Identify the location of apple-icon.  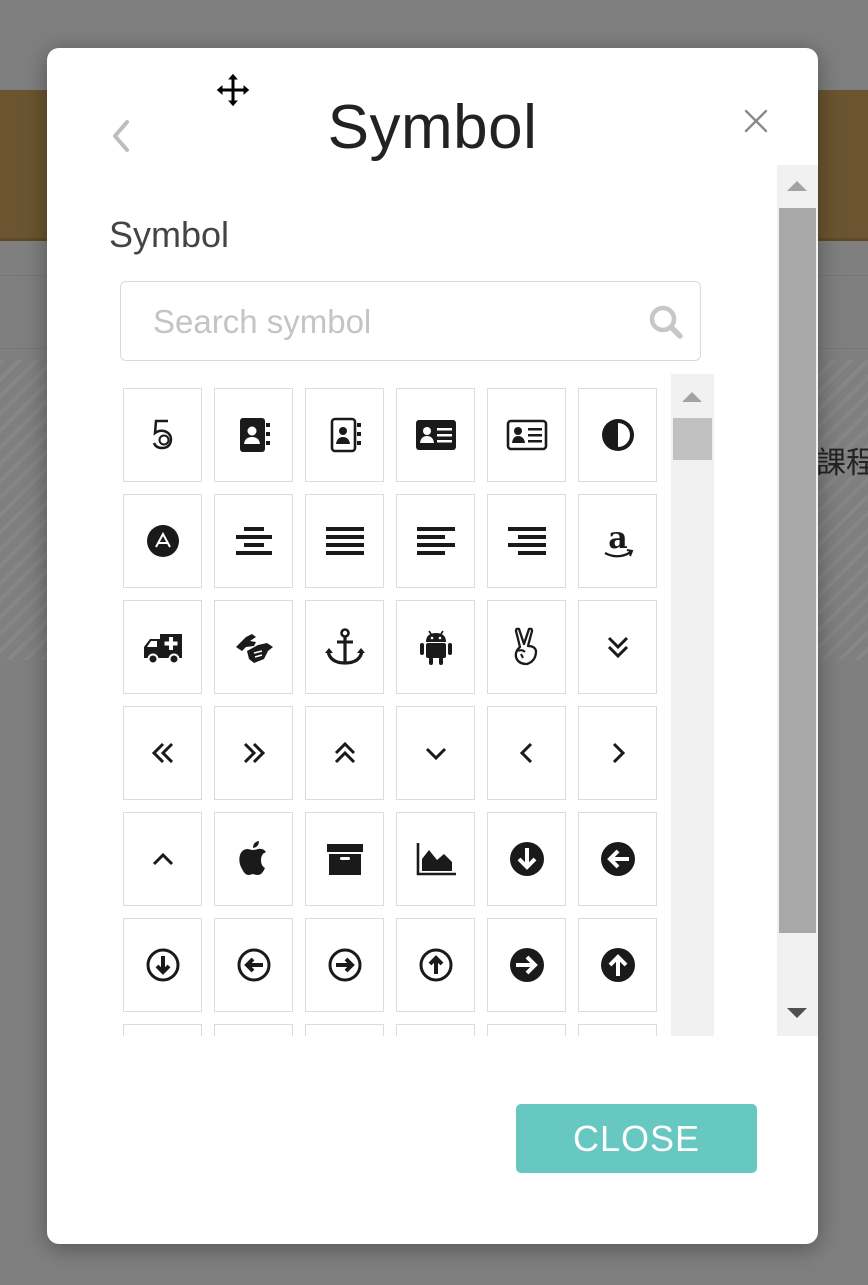
(252, 858).